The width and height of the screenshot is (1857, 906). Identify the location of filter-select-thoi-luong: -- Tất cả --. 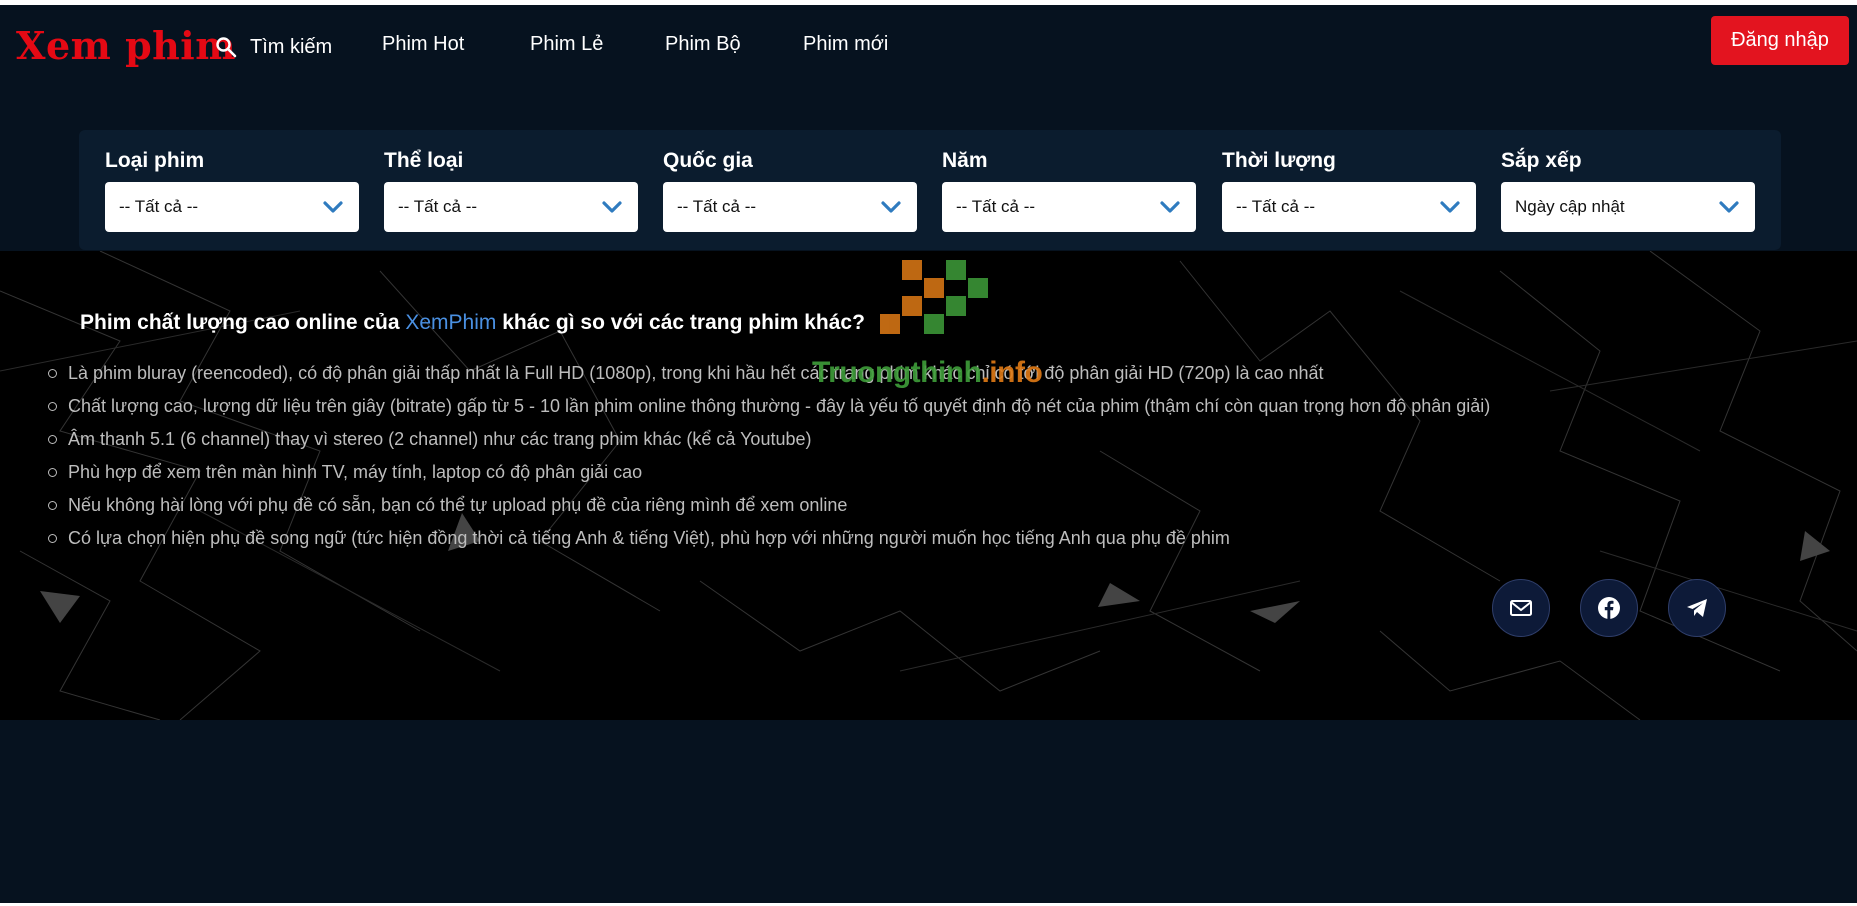
(1349, 207).